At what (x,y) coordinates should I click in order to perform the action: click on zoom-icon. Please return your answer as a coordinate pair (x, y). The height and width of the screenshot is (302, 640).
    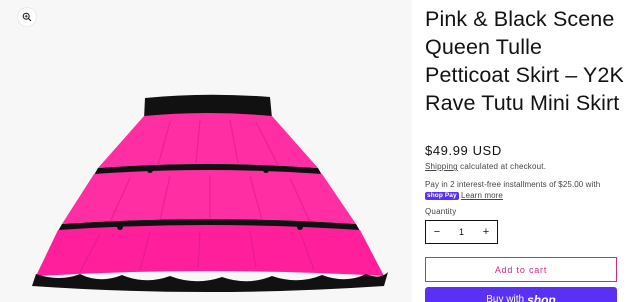
    Looking at the image, I should click on (27, 17).